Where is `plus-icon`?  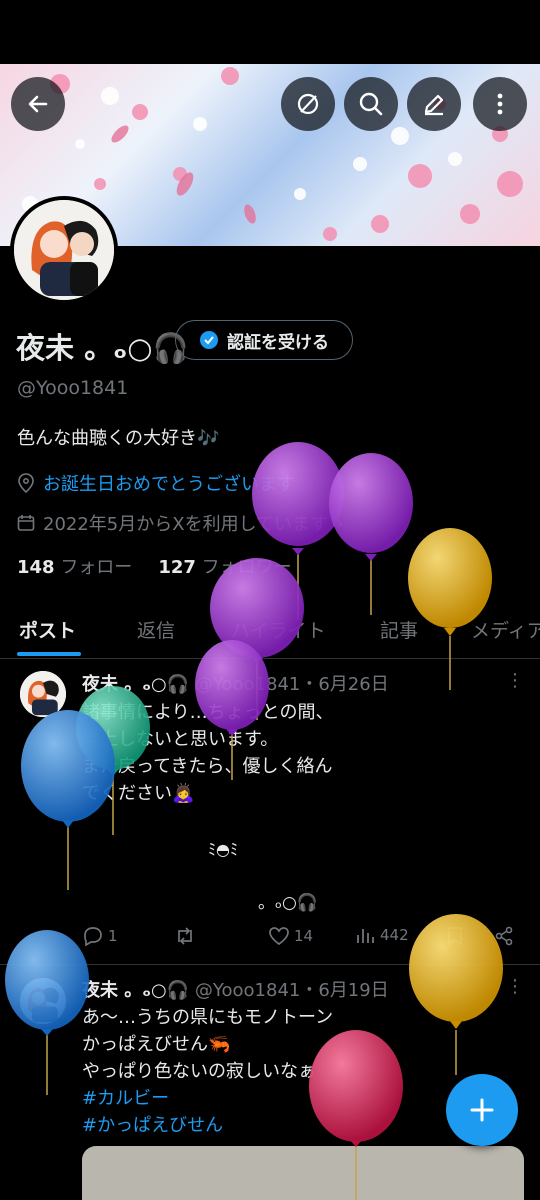 plus-icon is located at coordinates (482, 1110).